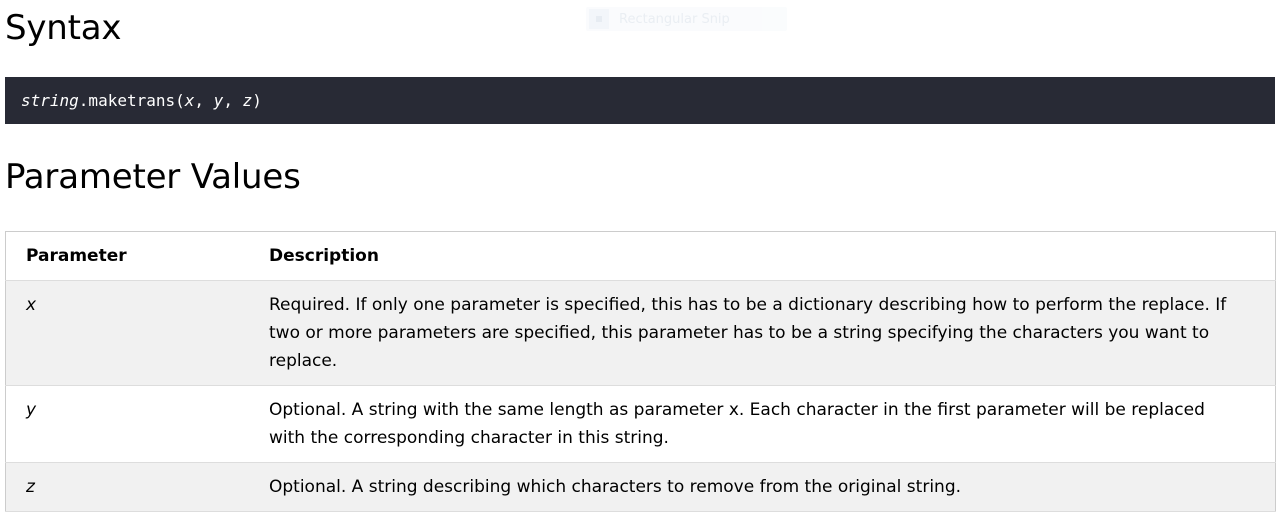 The image size is (1281, 517). Describe the element at coordinates (63, 28) in the screenshot. I see `syntax-heading: Syntax` at that location.